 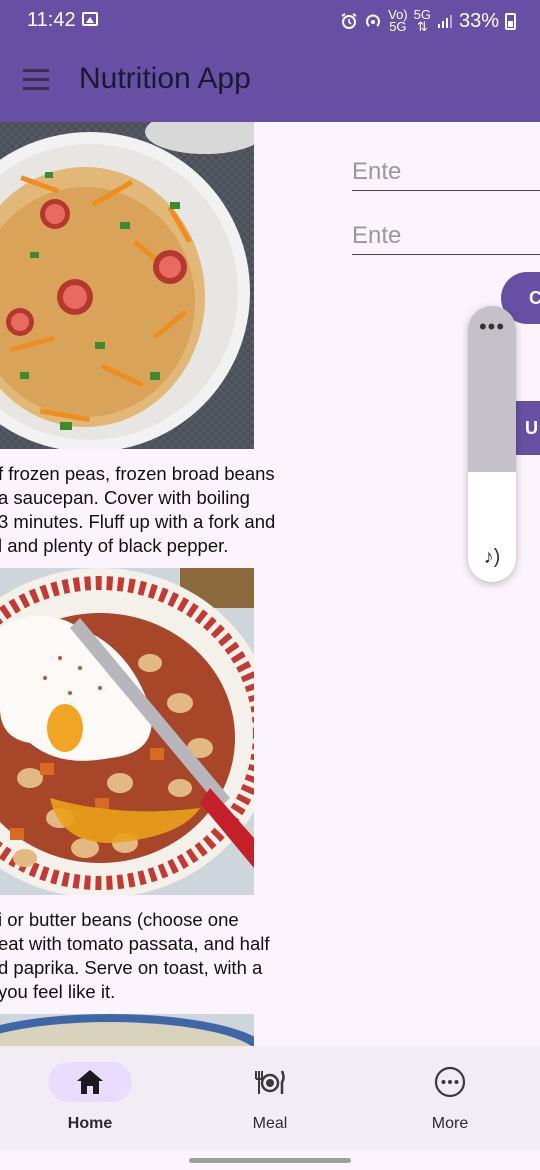 I want to click on nav-label-home: Home, so click(x=90, y=1123).